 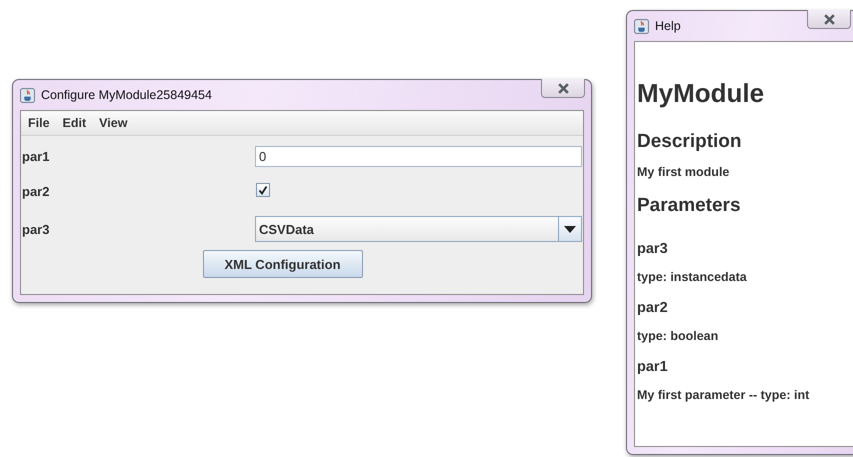 I want to click on parameter-name: par1, so click(x=653, y=367).